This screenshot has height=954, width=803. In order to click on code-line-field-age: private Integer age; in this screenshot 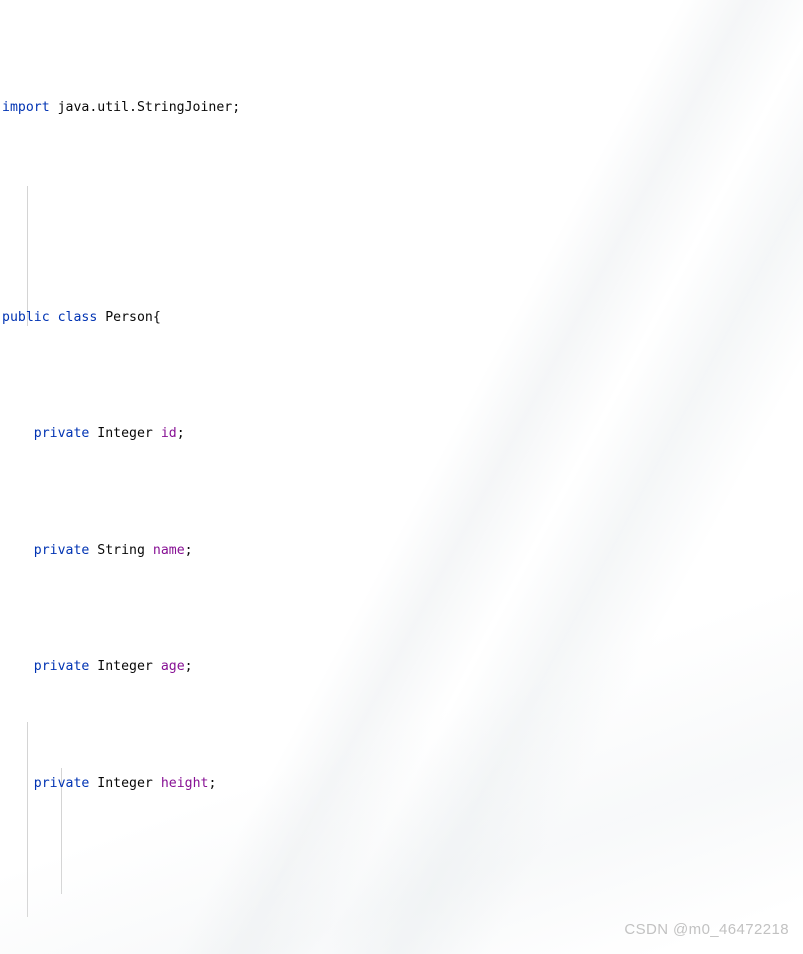, I will do `click(401, 666)`.